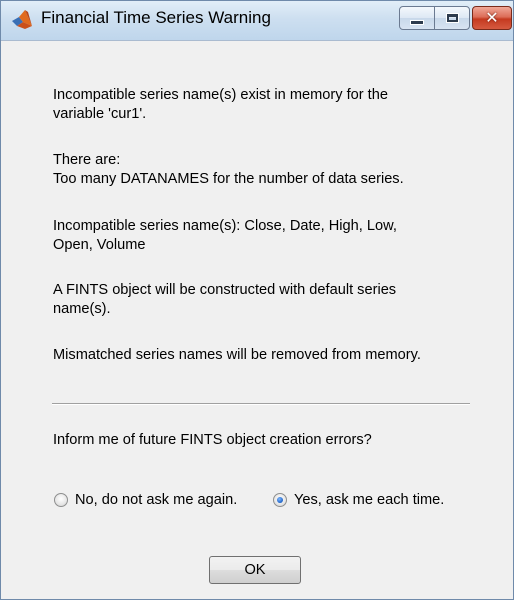 Image resolution: width=516 pixels, height=602 pixels. I want to click on message-line: variable 'cur1'., so click(100, 114).